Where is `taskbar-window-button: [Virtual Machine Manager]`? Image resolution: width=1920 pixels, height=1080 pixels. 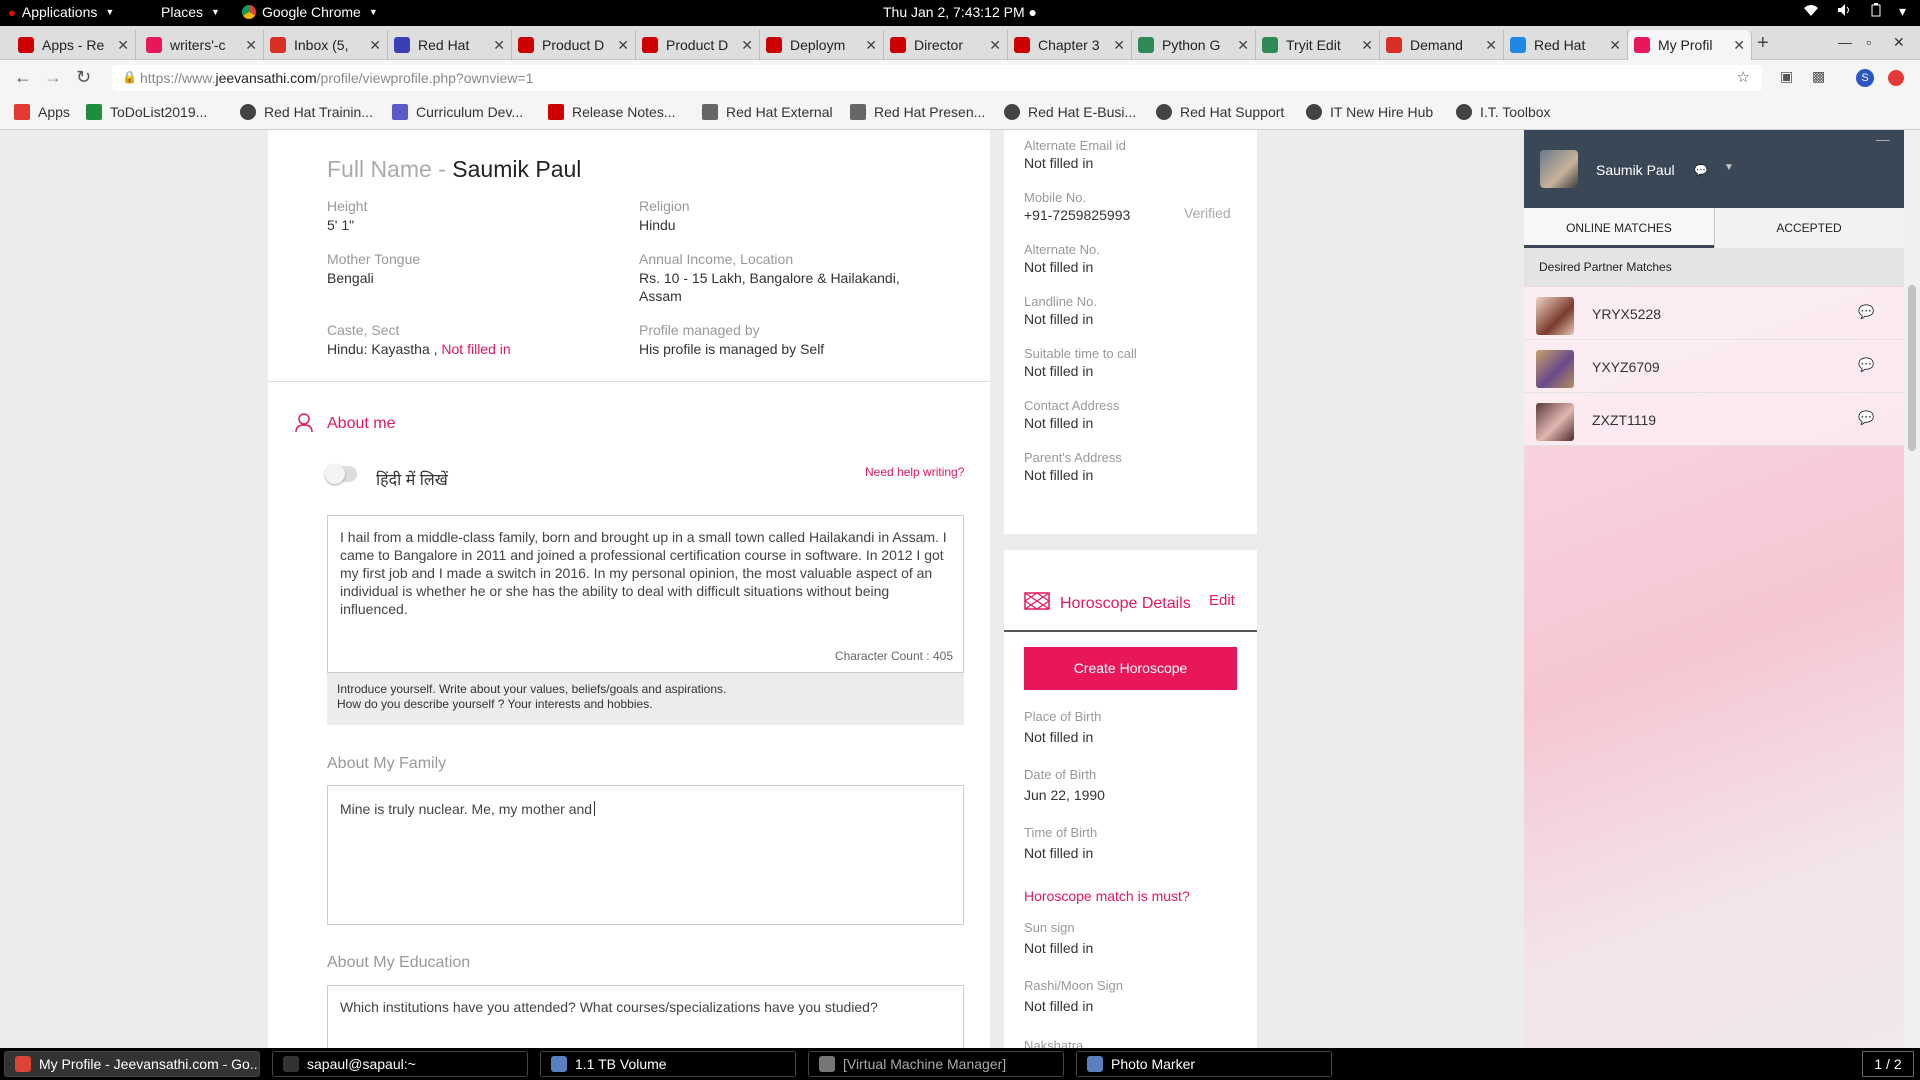
taskbar-window-button: [Virtual Machine Manager] is located at coordinates (936, 1064).